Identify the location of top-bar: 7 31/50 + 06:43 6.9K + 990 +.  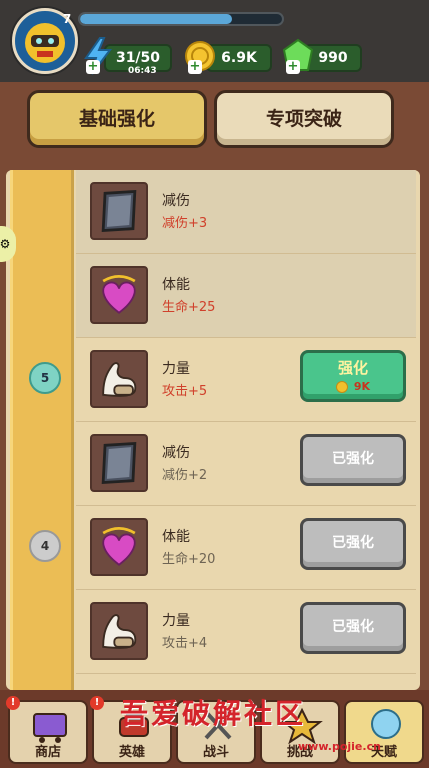
(214, 41).